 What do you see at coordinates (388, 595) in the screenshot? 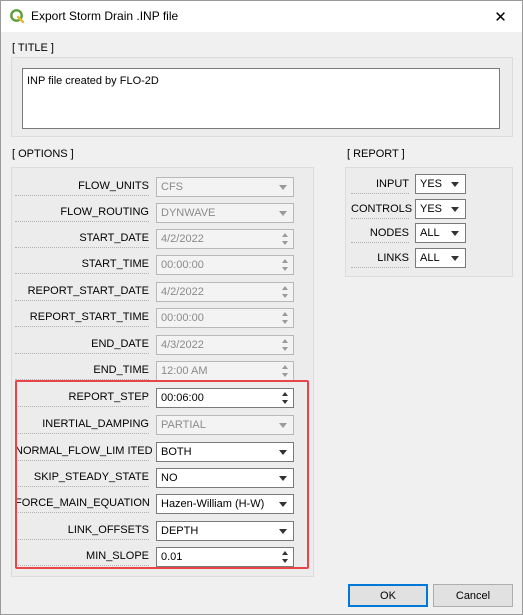
I see `ok-button: OK` at bounding box center [388, 595].